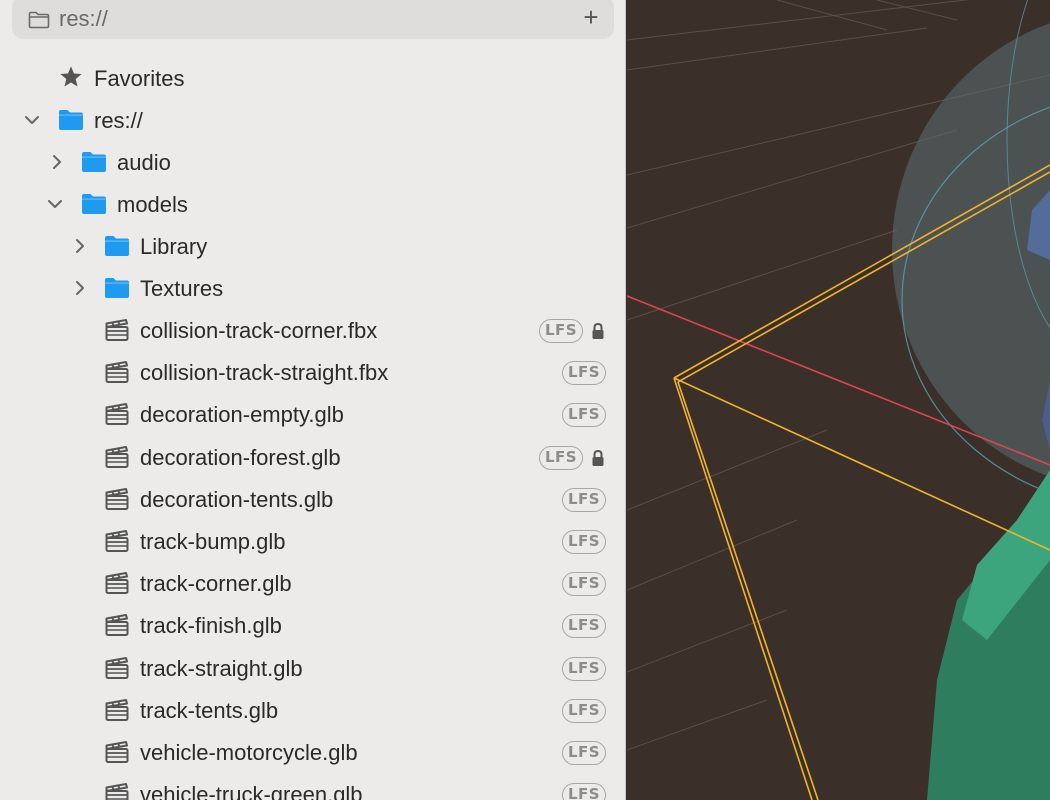 This screenshot has height=800, width=1050. What do you see at coordinates (312, 541) in the screenshot?
I see `file-item: track-bump.glb LFS` at bounding box center [312, 541].